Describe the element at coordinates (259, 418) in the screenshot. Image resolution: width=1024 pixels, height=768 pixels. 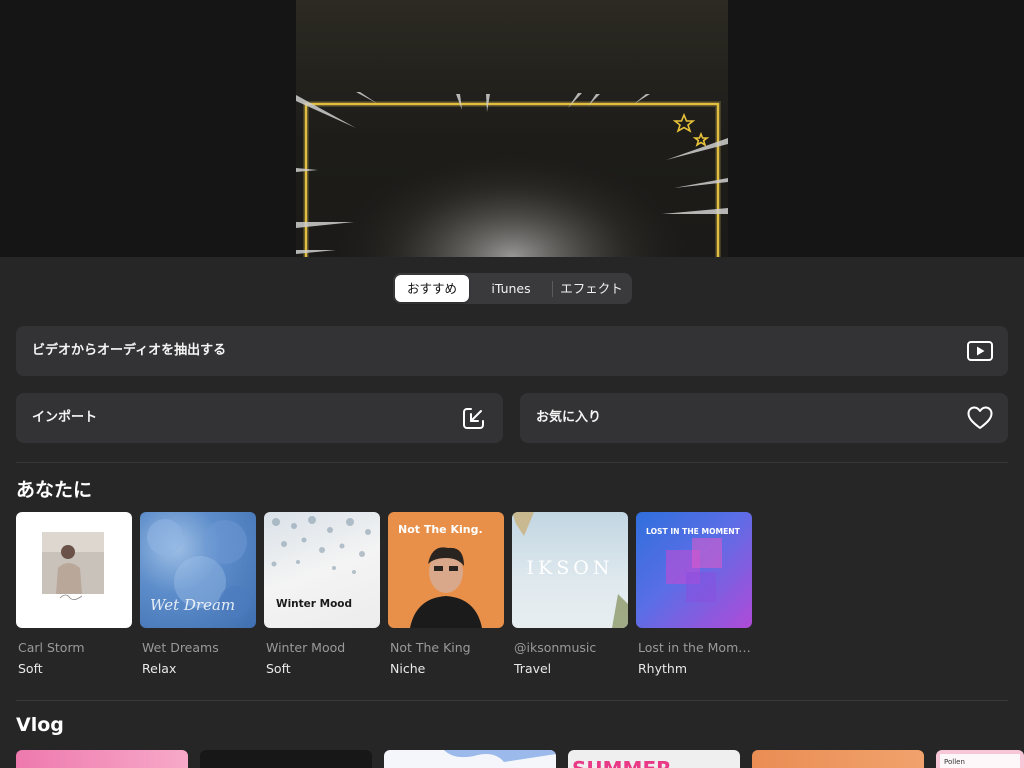
I see `import-button: インポート` at that location.